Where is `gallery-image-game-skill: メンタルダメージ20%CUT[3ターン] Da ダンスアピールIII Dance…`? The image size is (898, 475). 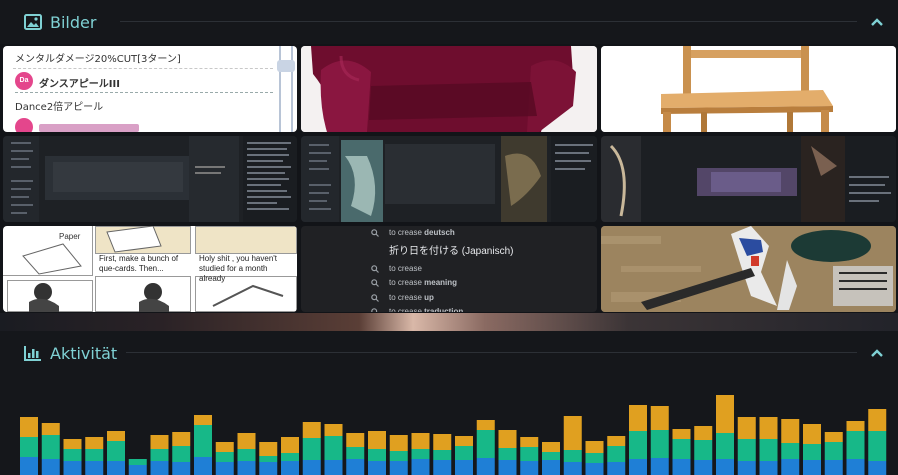
gallery-image-game-skill: メンタルダメージ20%CUT[3ターン] Da ダンスアピールIII Dance… is located at coordinates (150, 89).